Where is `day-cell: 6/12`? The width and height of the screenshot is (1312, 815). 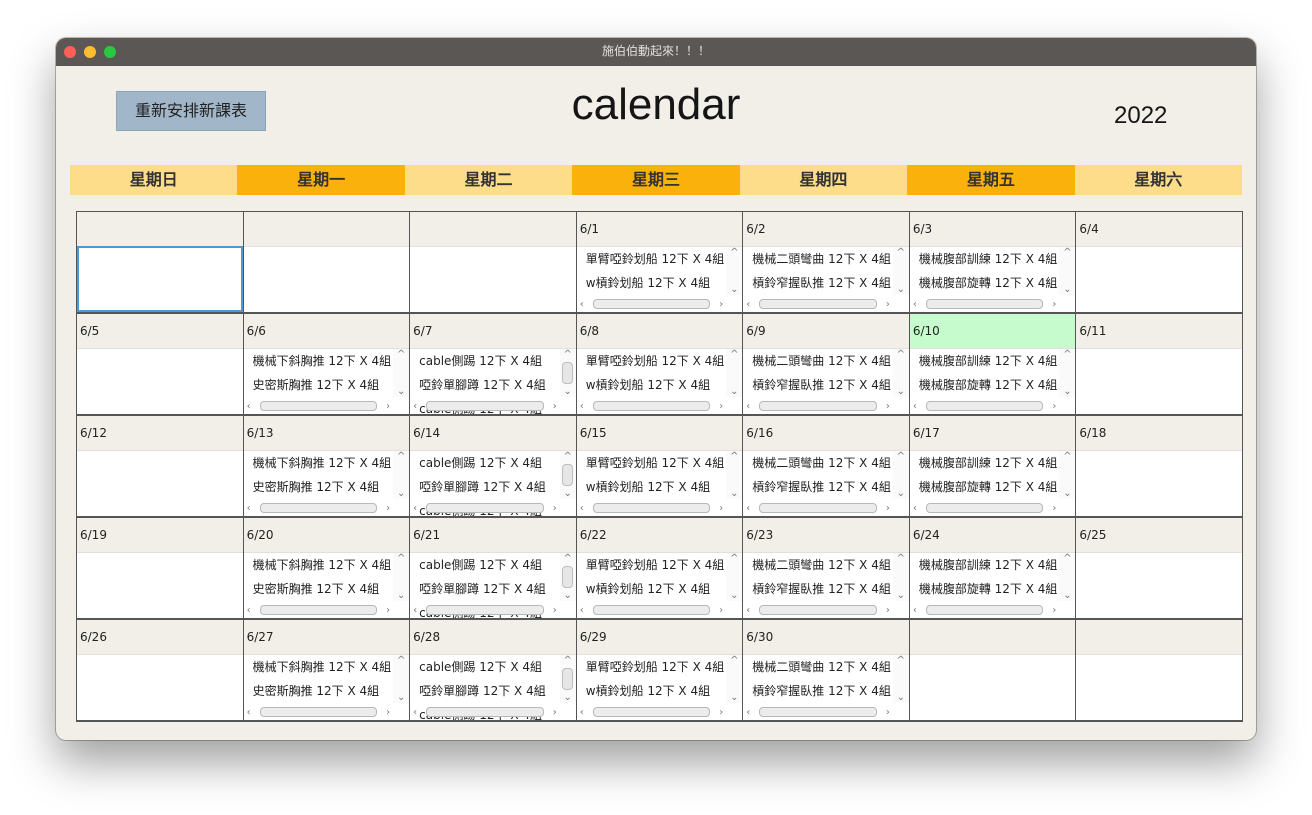 day-cell: 6/12 is located at coordinates (160, 467).